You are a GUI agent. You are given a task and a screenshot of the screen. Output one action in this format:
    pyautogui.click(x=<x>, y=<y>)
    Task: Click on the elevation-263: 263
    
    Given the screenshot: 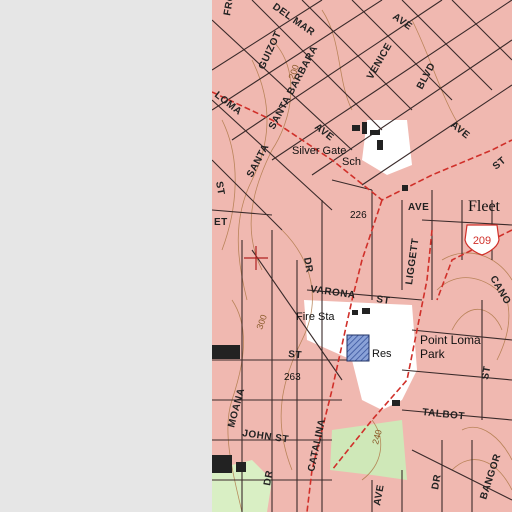 What is the action you would take?
    pyautogui.click(x=292, y=377)
    